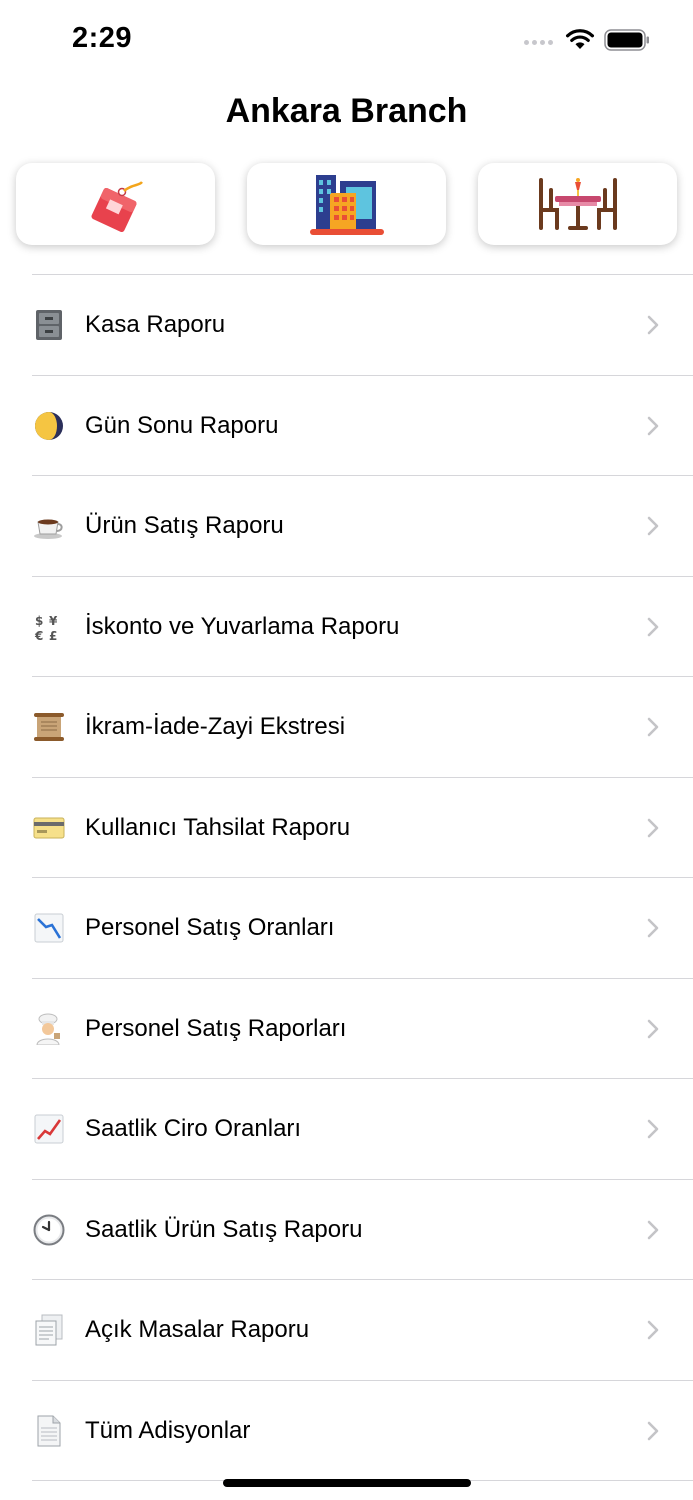  I want to click on list-item-gun-sonu-raporu: Gün Sonu Raporu, so click(362, 426).